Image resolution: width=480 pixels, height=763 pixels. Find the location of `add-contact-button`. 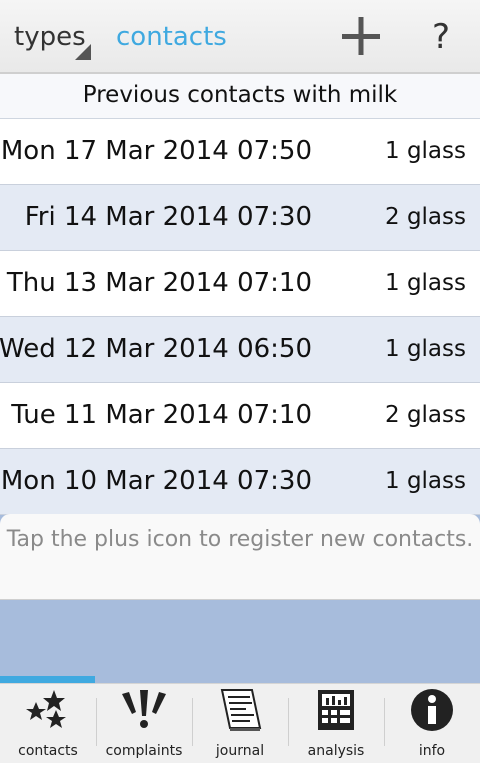

add-contact-button is located at coordinates (361, 36).